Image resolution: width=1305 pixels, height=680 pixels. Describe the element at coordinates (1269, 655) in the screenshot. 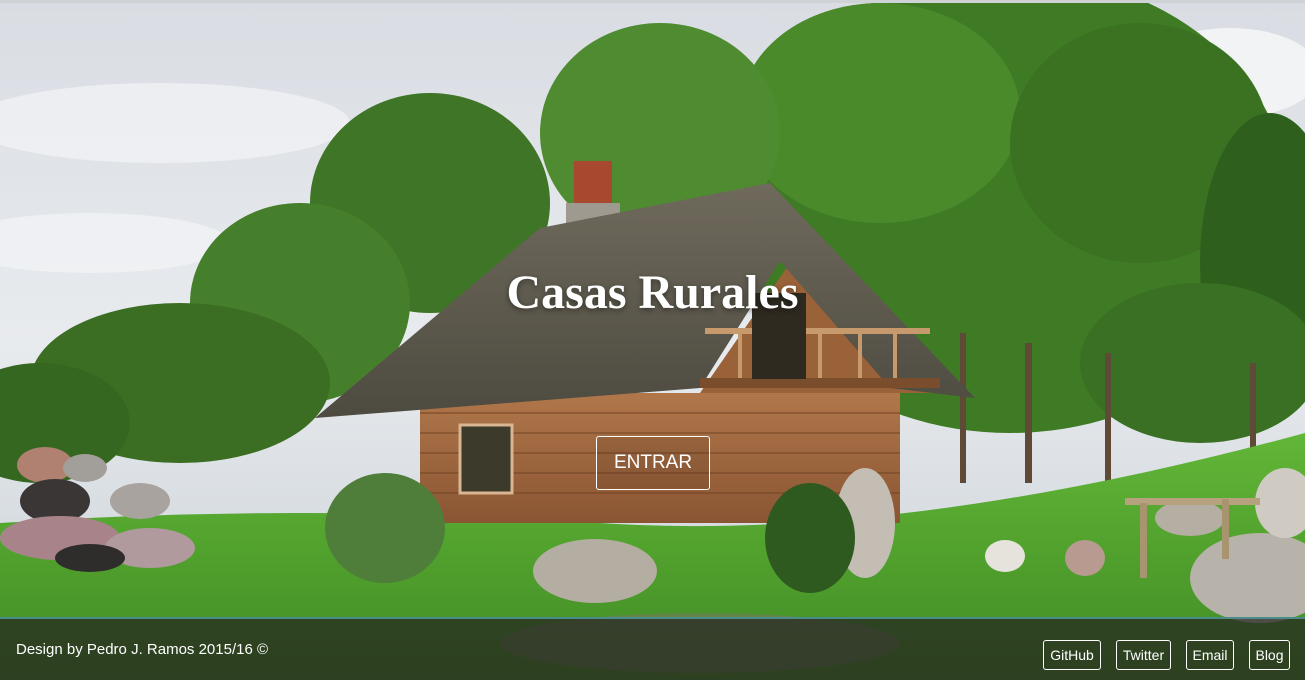

I see `blog-link: Blog` at that location.